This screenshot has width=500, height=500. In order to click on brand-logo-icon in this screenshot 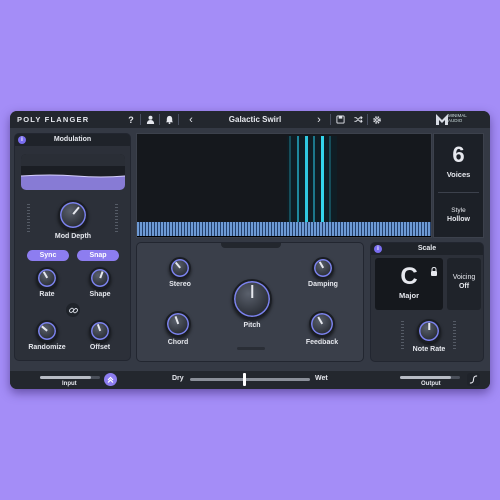, I will do `click(442, 120)`.